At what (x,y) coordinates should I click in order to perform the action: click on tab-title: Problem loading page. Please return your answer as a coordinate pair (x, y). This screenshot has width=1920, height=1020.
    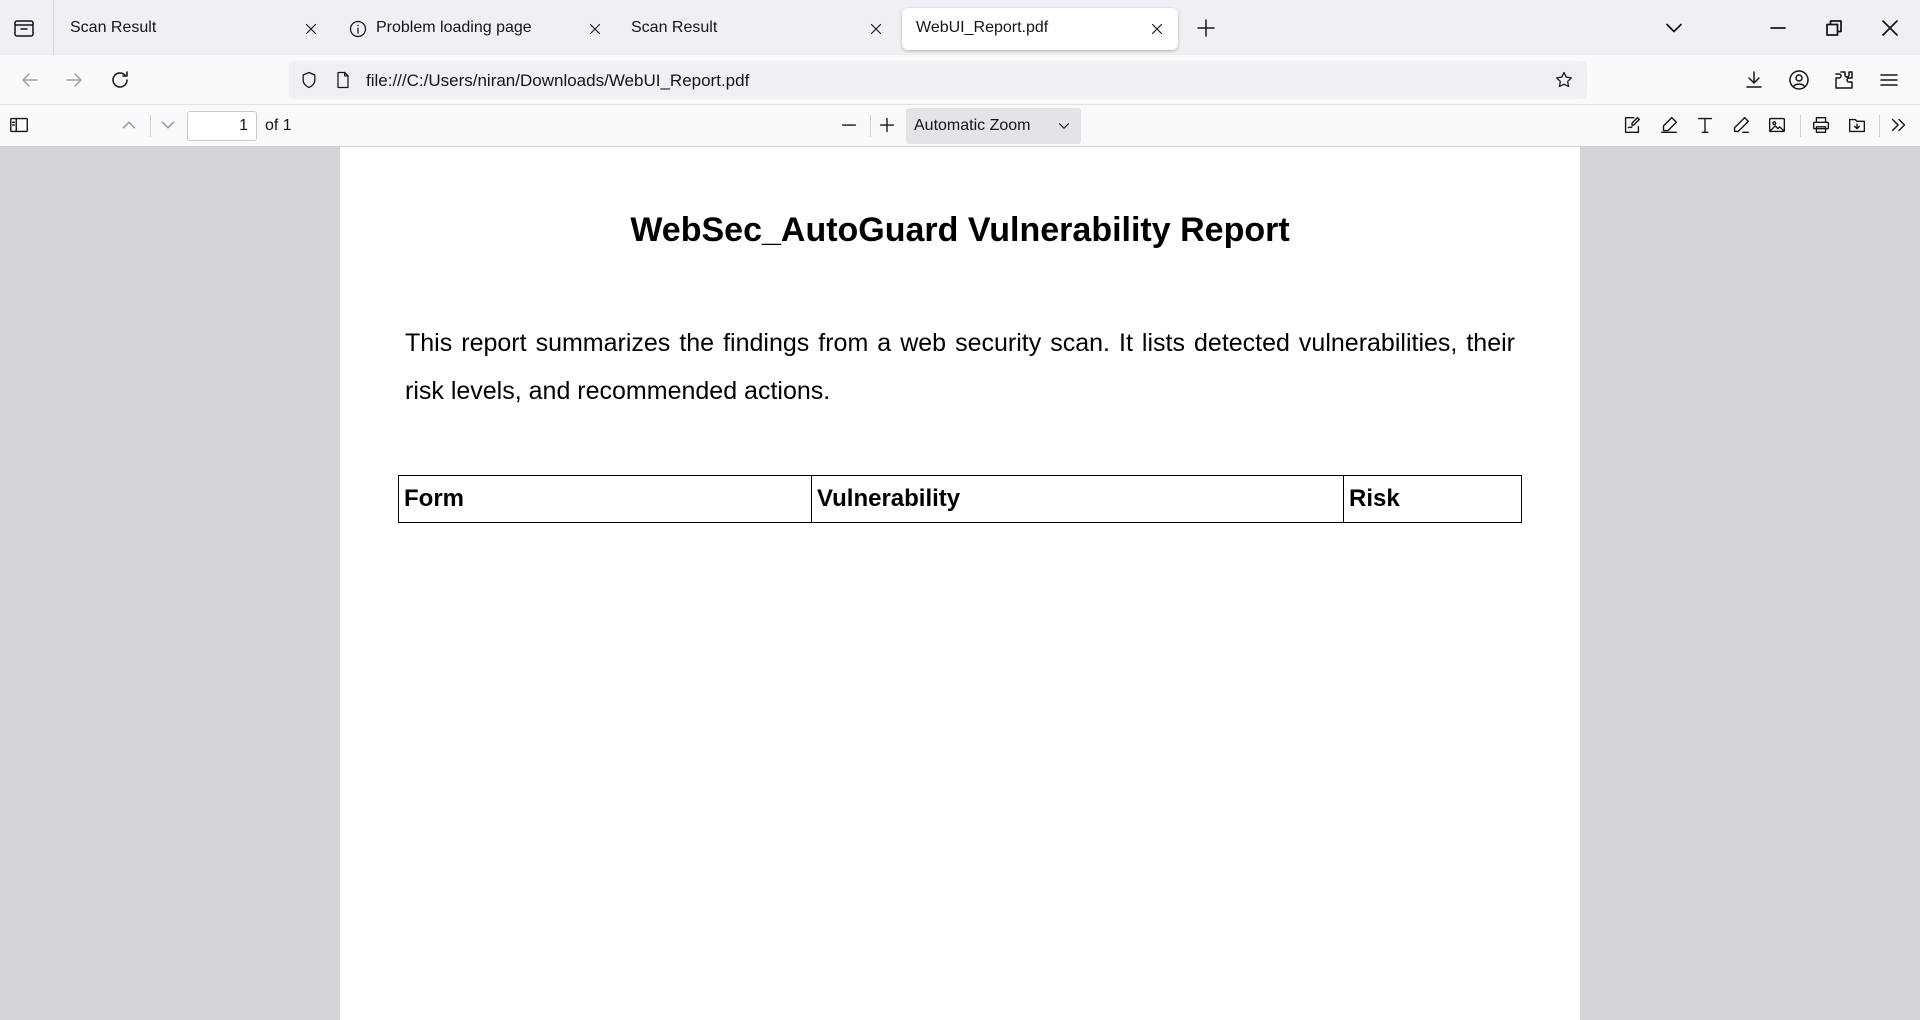
    Looking at the image, I should click on (454, 27).